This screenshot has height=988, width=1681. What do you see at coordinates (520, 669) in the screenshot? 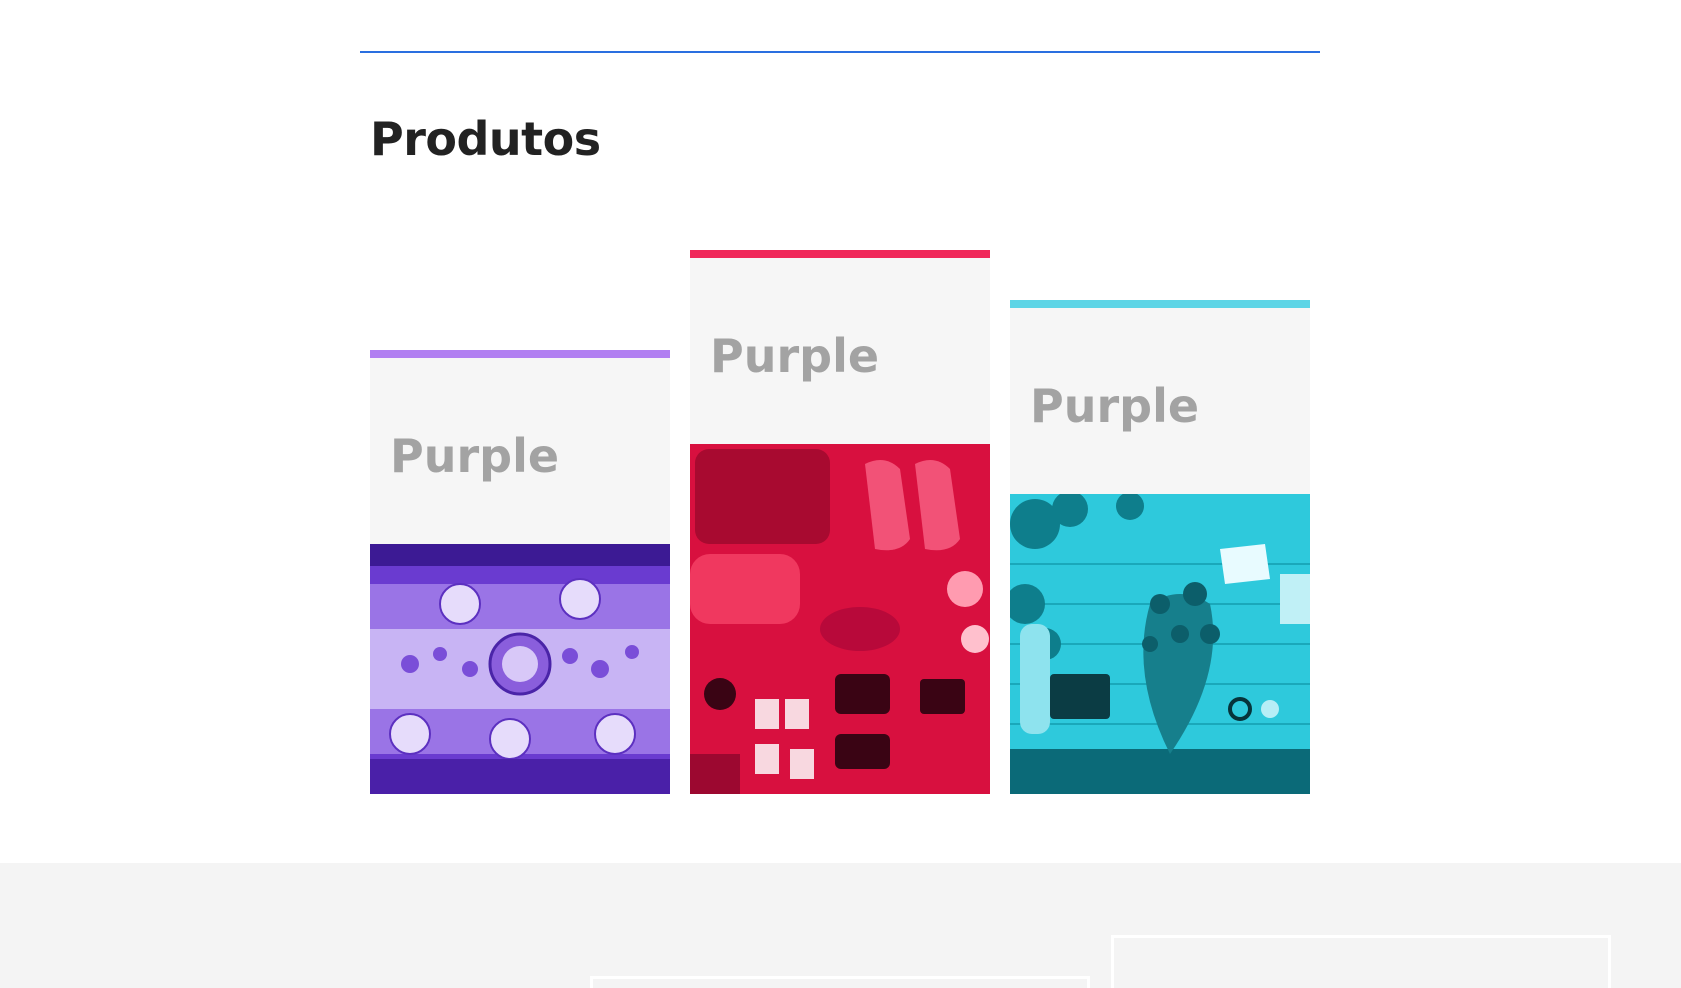
I see `table-setting-photo` at bounding box center [520, 669].